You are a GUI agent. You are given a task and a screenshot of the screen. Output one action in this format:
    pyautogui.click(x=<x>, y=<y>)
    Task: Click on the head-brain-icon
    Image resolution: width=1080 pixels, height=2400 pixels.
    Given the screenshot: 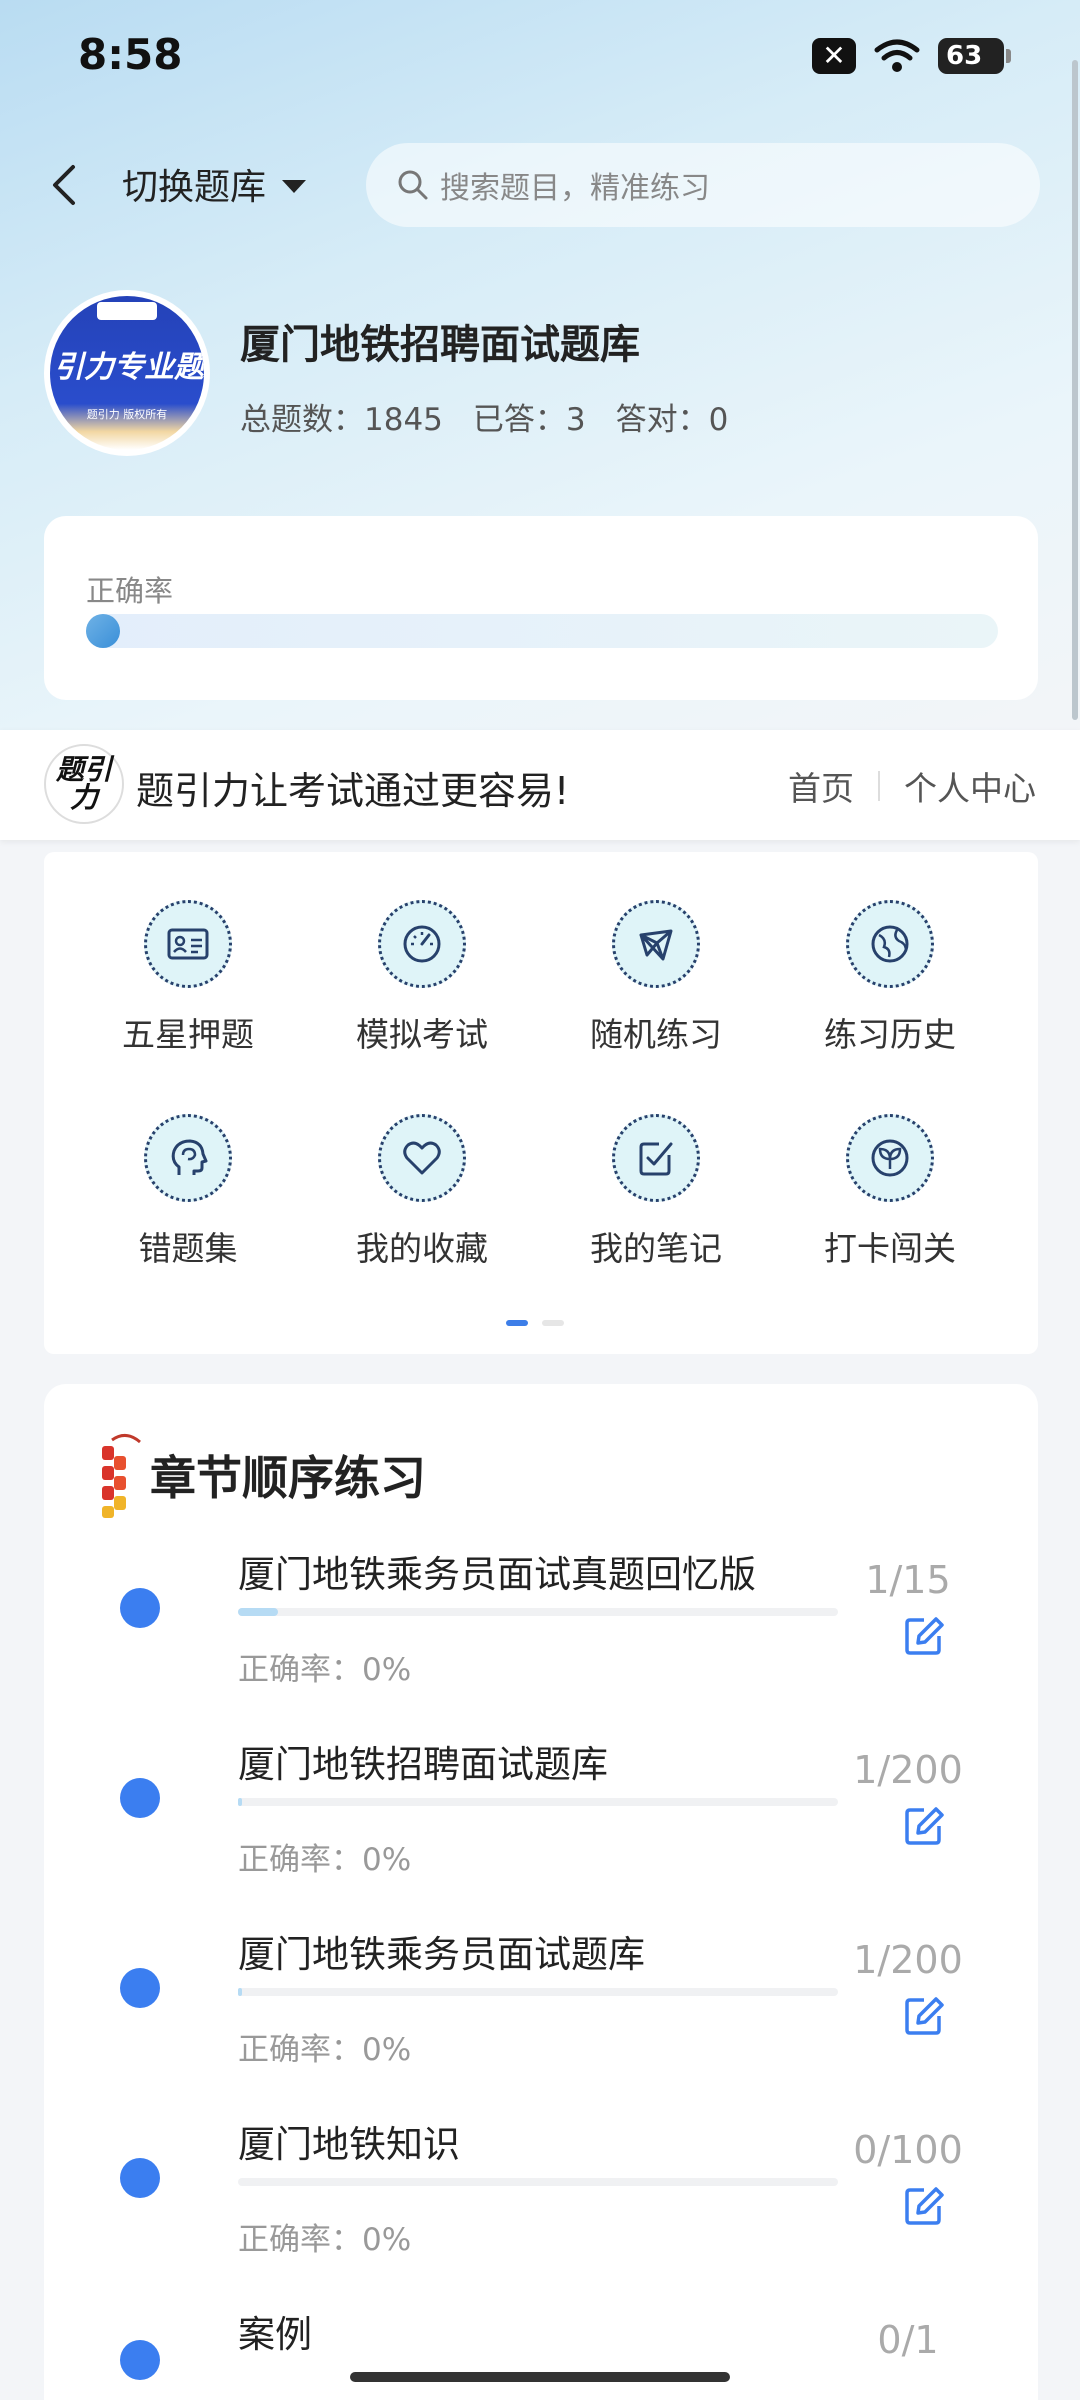 What is the action you would take?
    pyautogui.click(x=188, y=1158)
    